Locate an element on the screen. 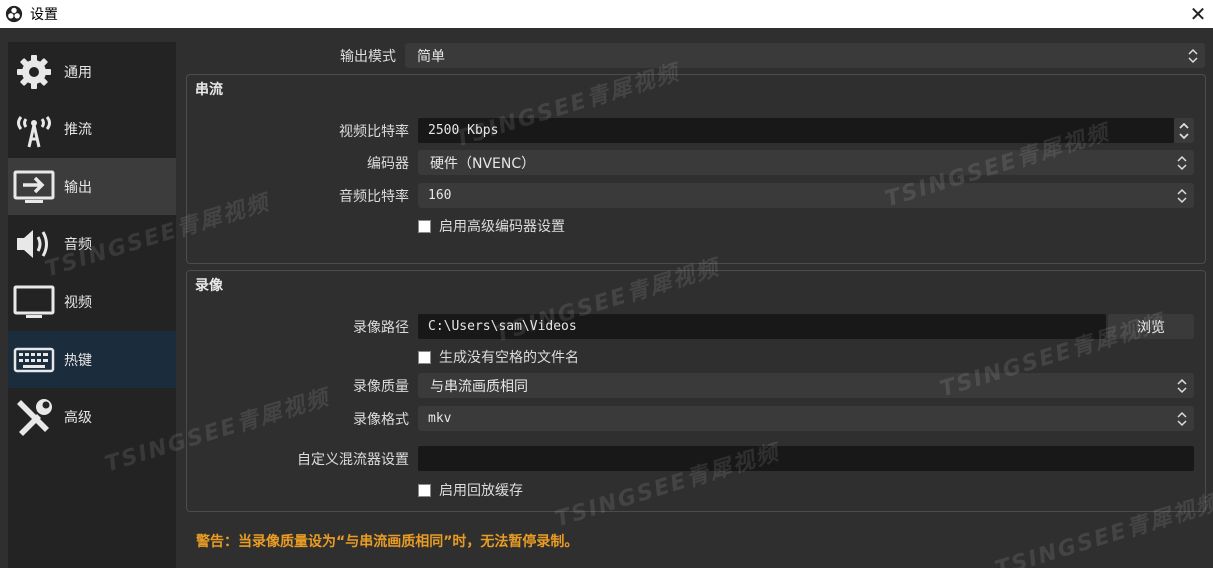 The image size is (1213, 568). recording-format-label: 录像格式 is located at coordinates (381, 420).